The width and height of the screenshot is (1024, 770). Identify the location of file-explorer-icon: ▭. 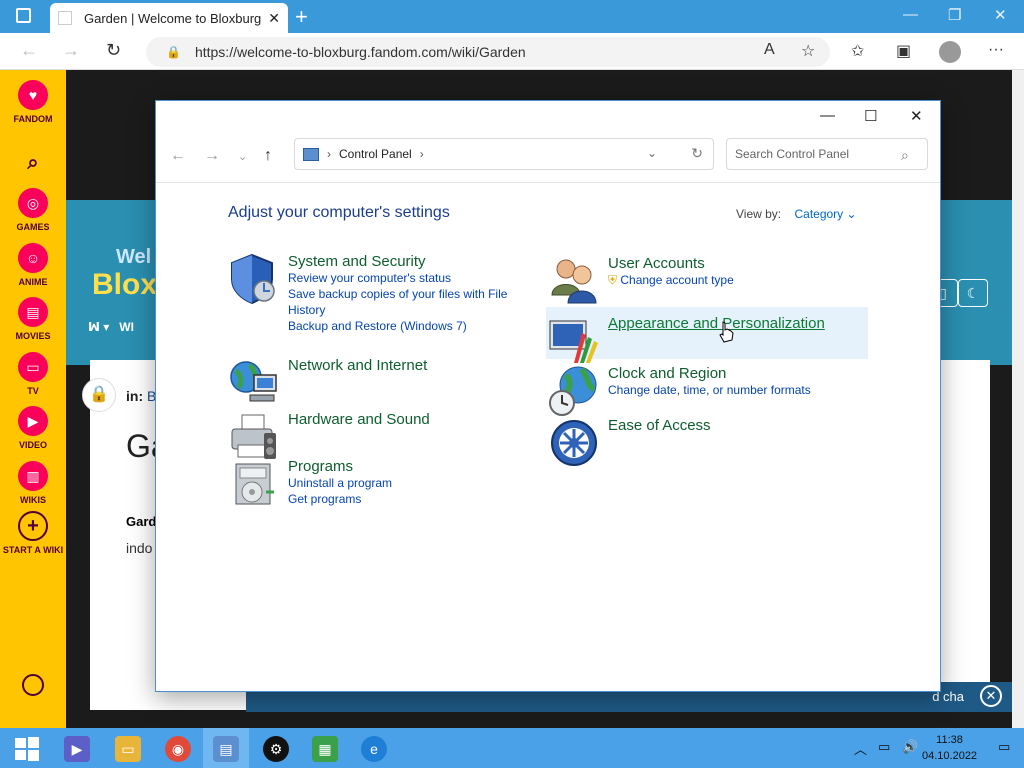
(128, 749).